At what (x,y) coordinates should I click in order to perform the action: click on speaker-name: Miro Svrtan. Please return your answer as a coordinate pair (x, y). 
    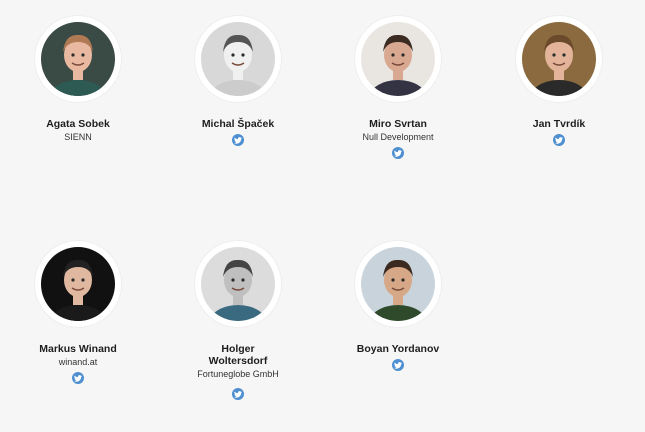
    Looking at the image, I should click on (398, 124).